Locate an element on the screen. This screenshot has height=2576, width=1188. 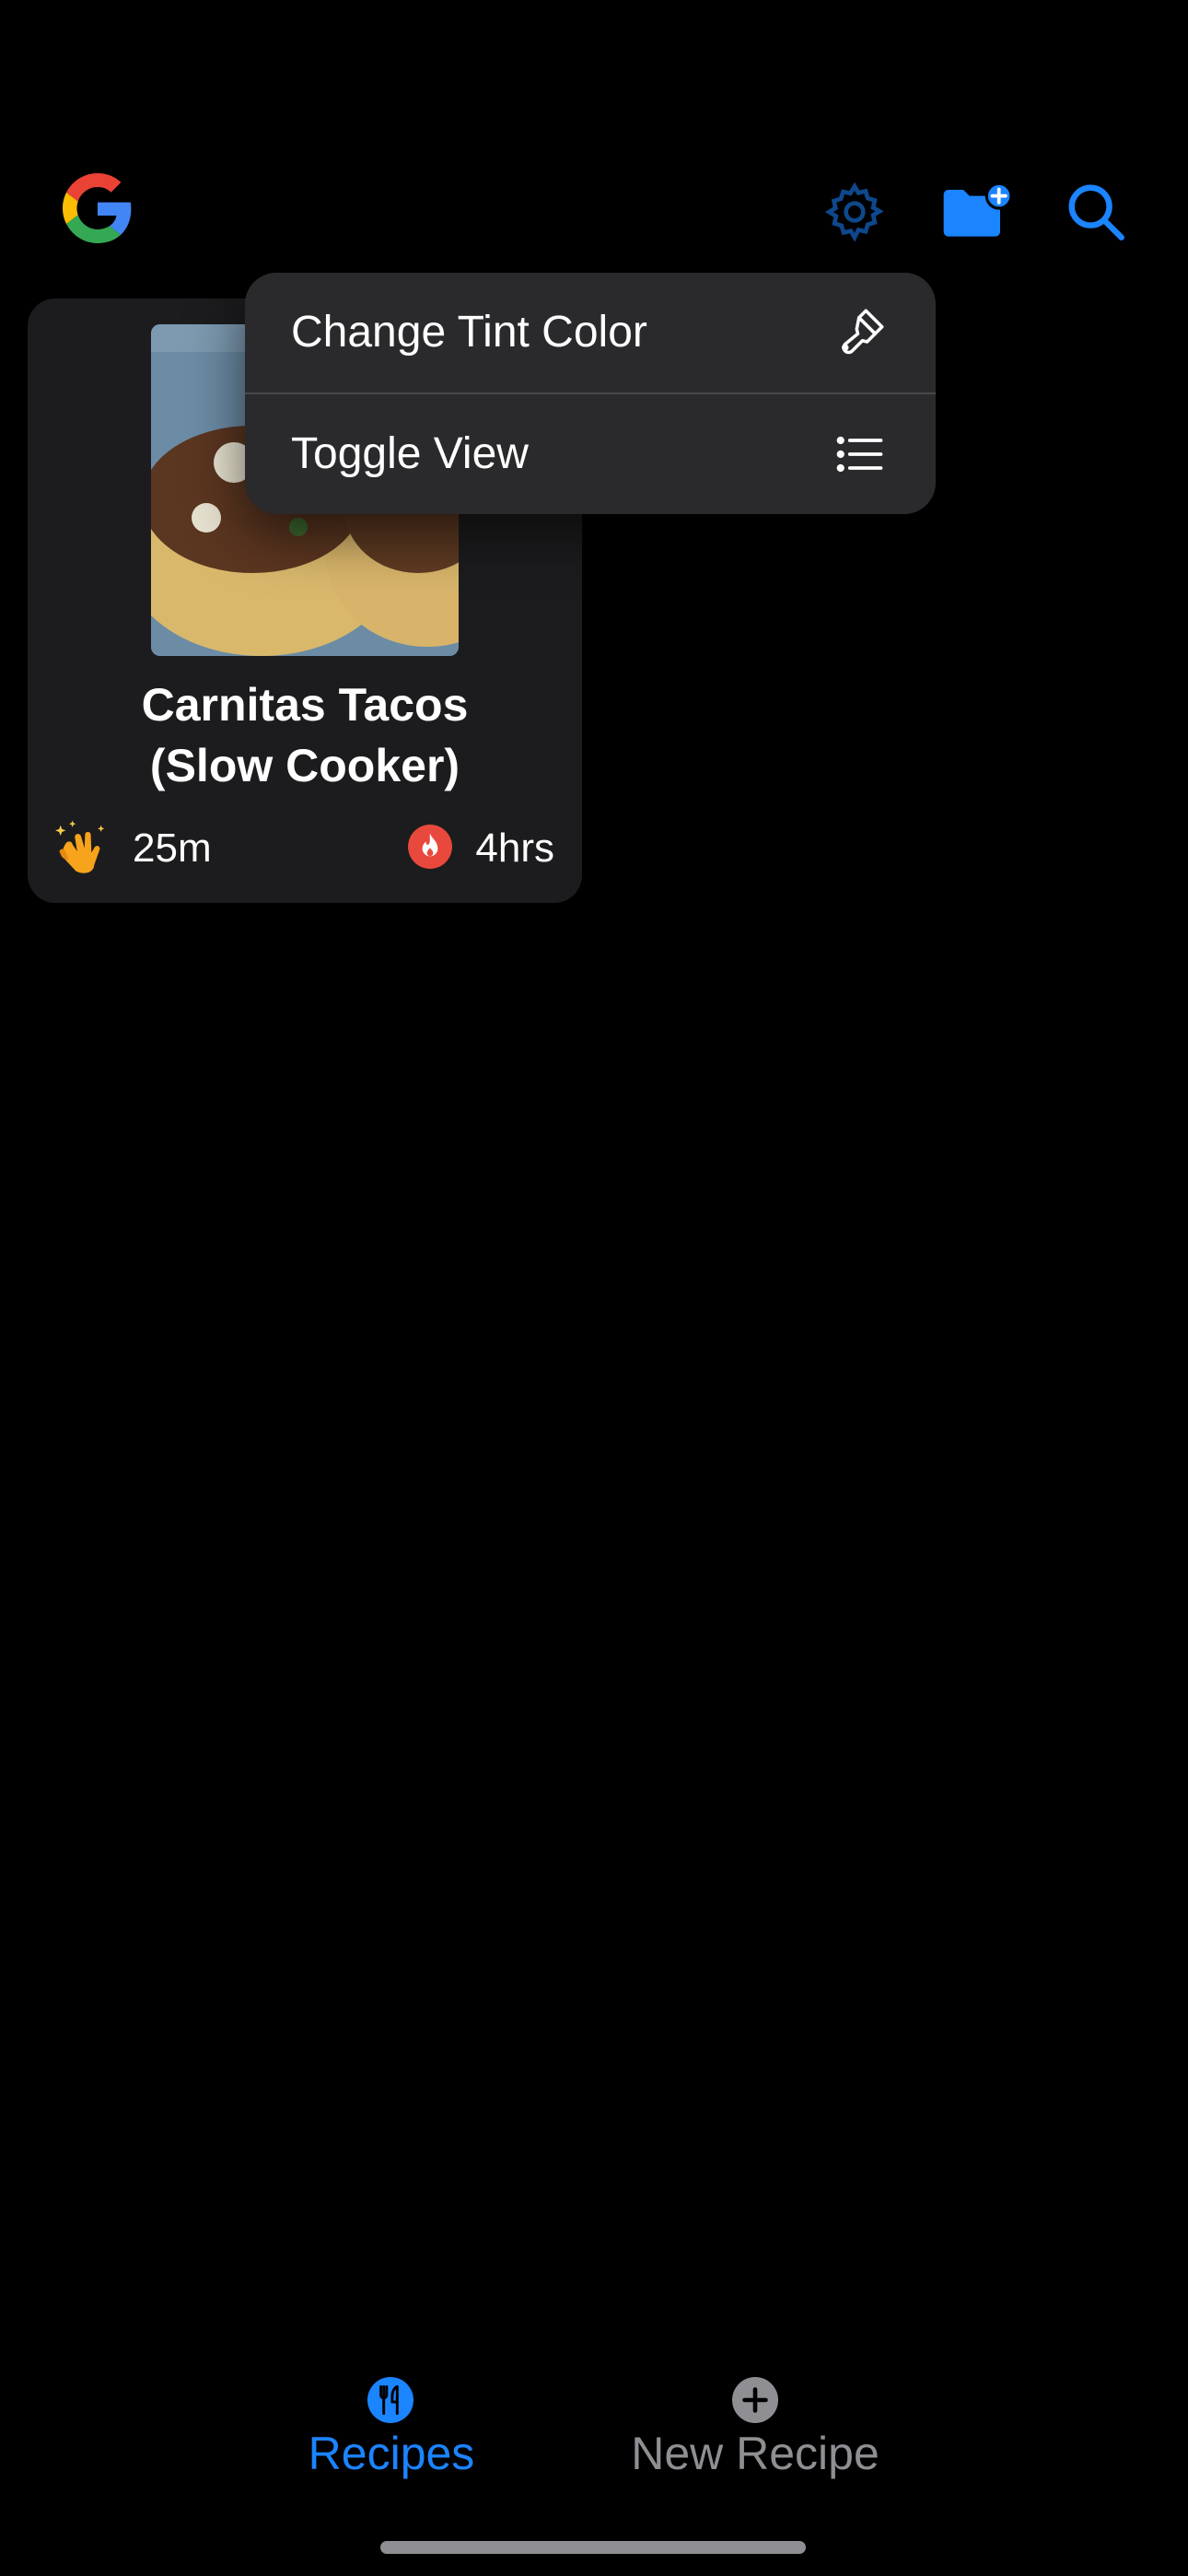
cook-time: 4hrs is located at coordinates (514, 848).